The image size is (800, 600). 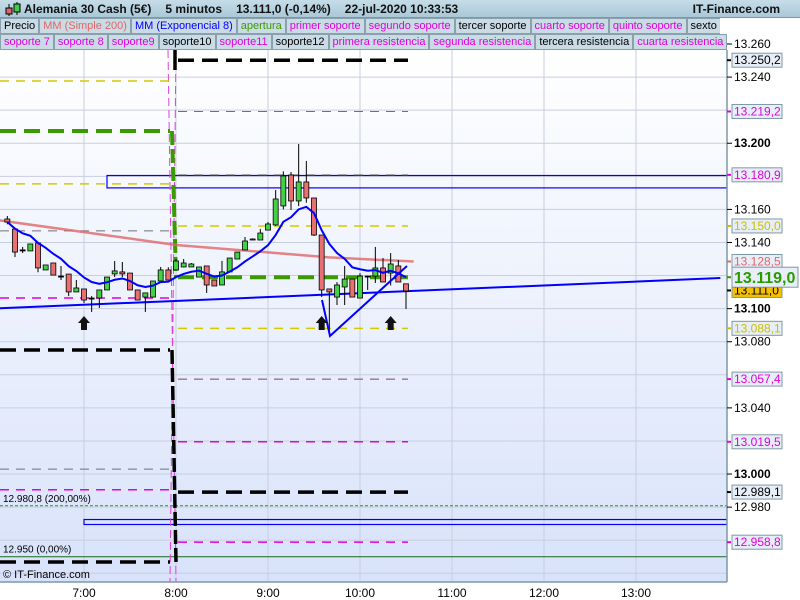 I want to click on time-axis, so click(x=363, y=591).